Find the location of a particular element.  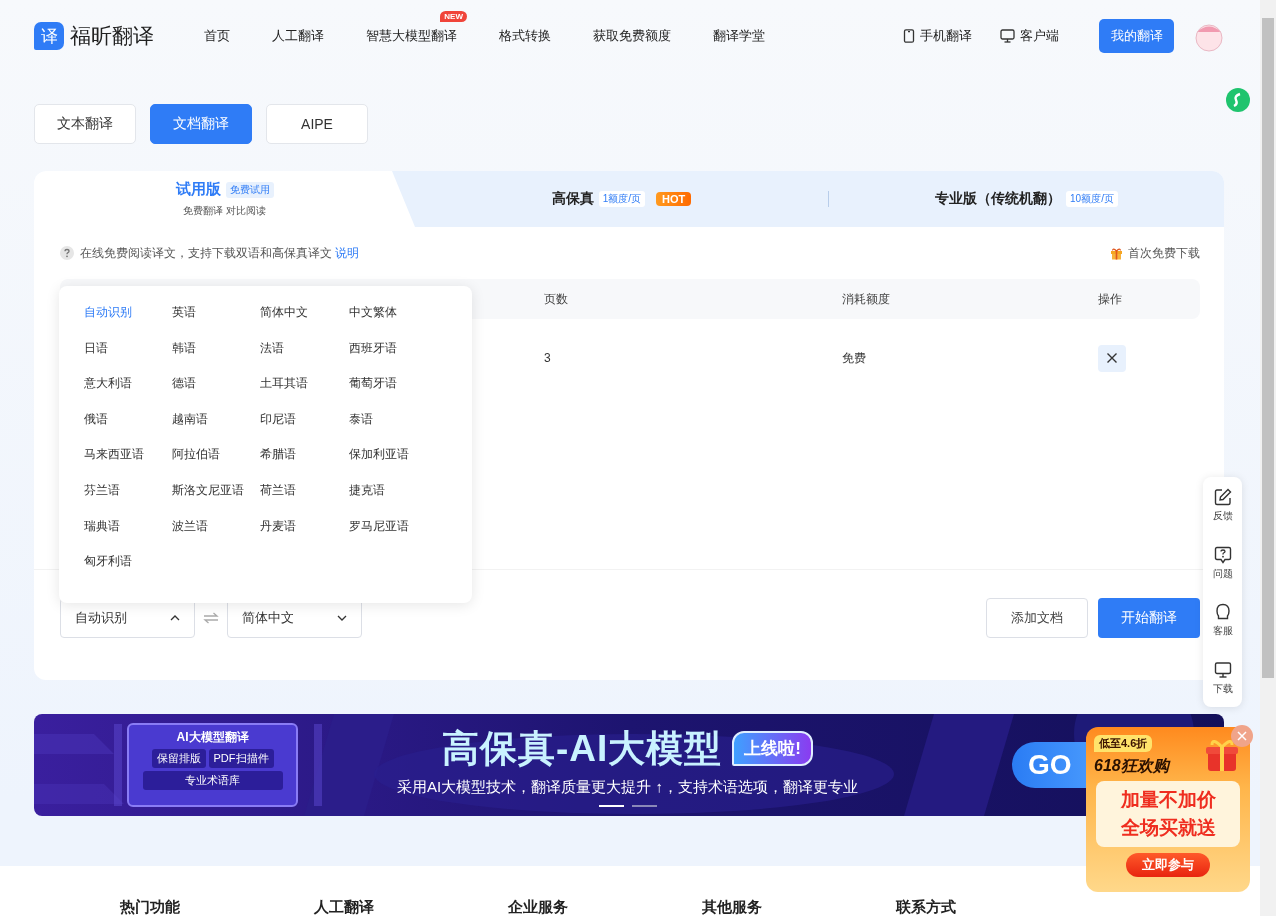

table-cell-text: 3 is located at coordinates (548, 358).